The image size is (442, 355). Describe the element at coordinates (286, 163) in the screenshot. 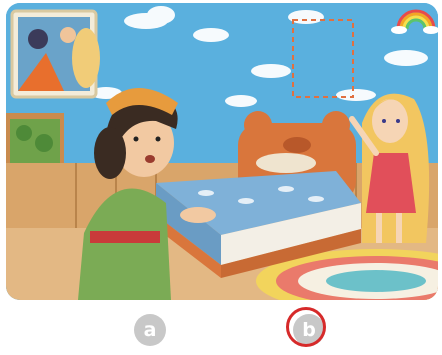

I see `pillow` at that location.